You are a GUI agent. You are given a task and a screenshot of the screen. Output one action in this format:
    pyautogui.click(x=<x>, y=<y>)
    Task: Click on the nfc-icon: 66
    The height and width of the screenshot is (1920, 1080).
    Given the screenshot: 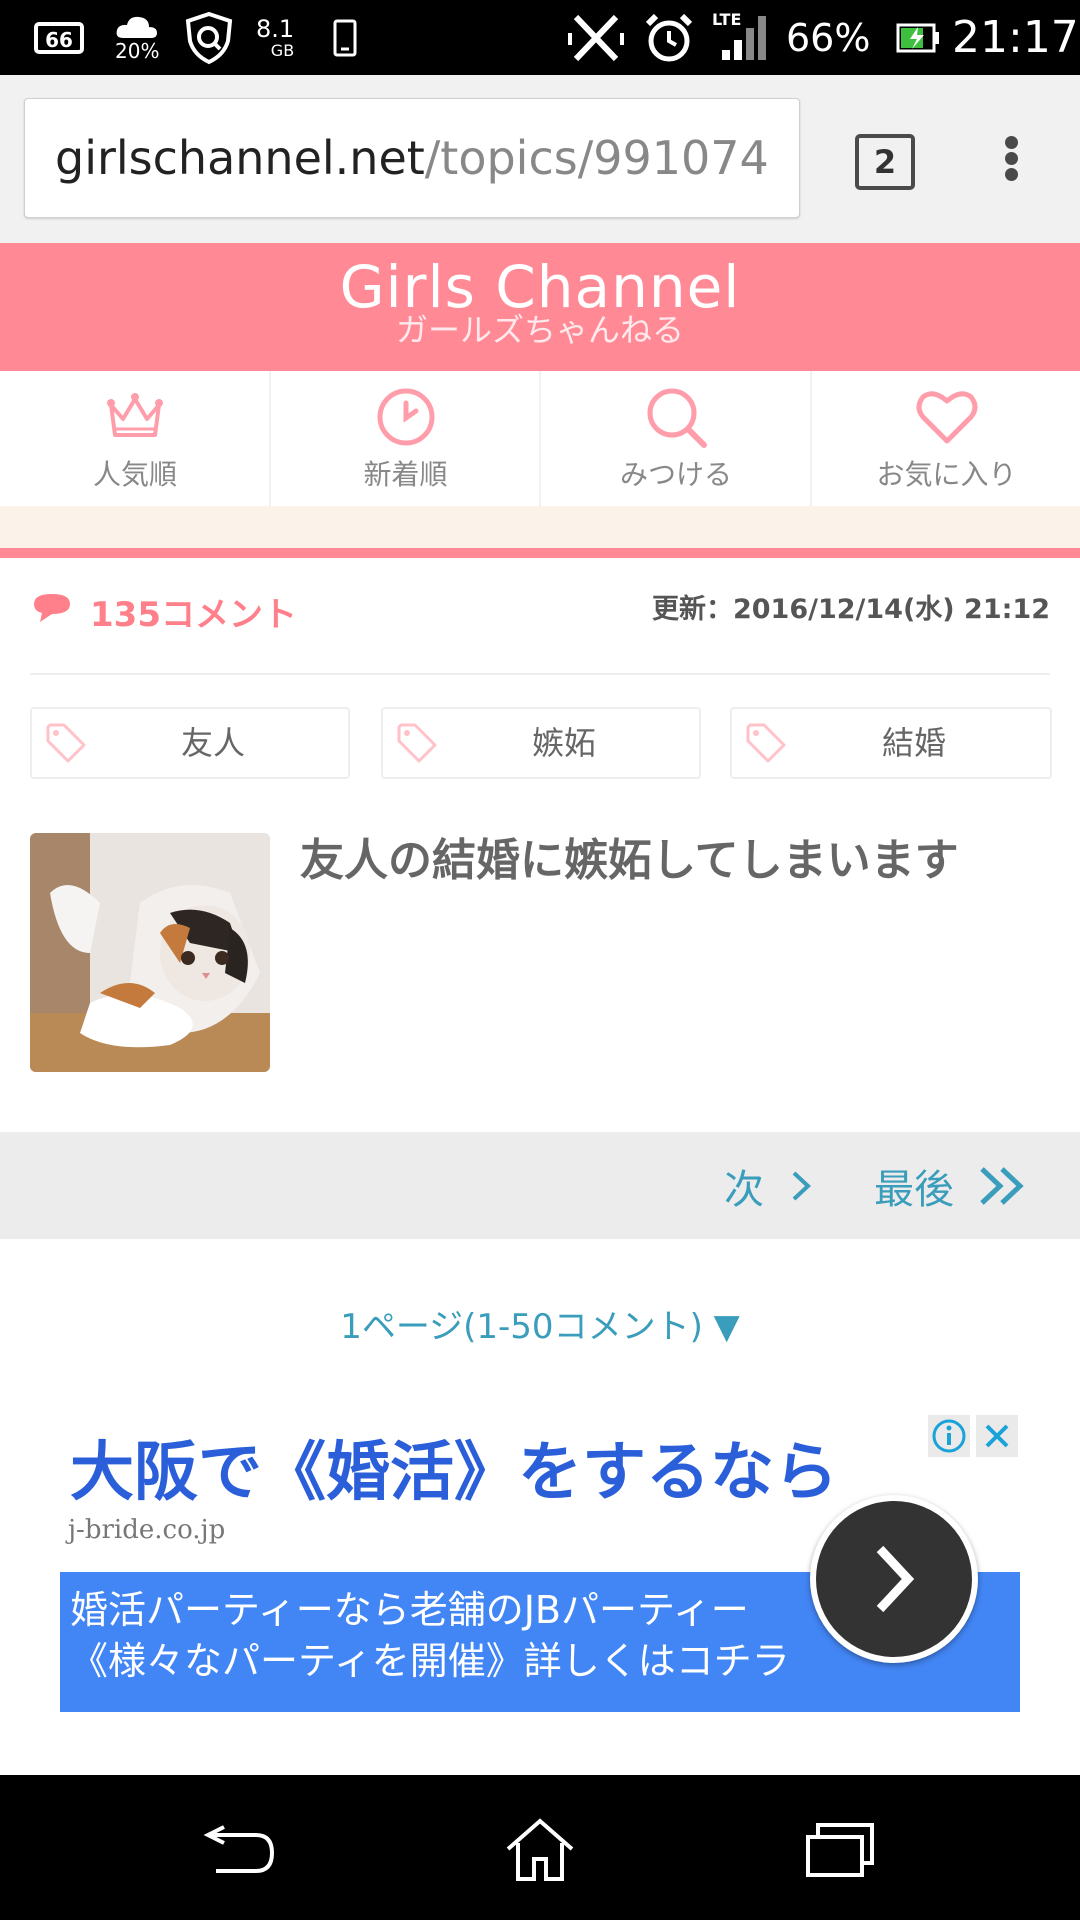 What is the action you would take?
    pyautogui.click(x=59, y=37)
    